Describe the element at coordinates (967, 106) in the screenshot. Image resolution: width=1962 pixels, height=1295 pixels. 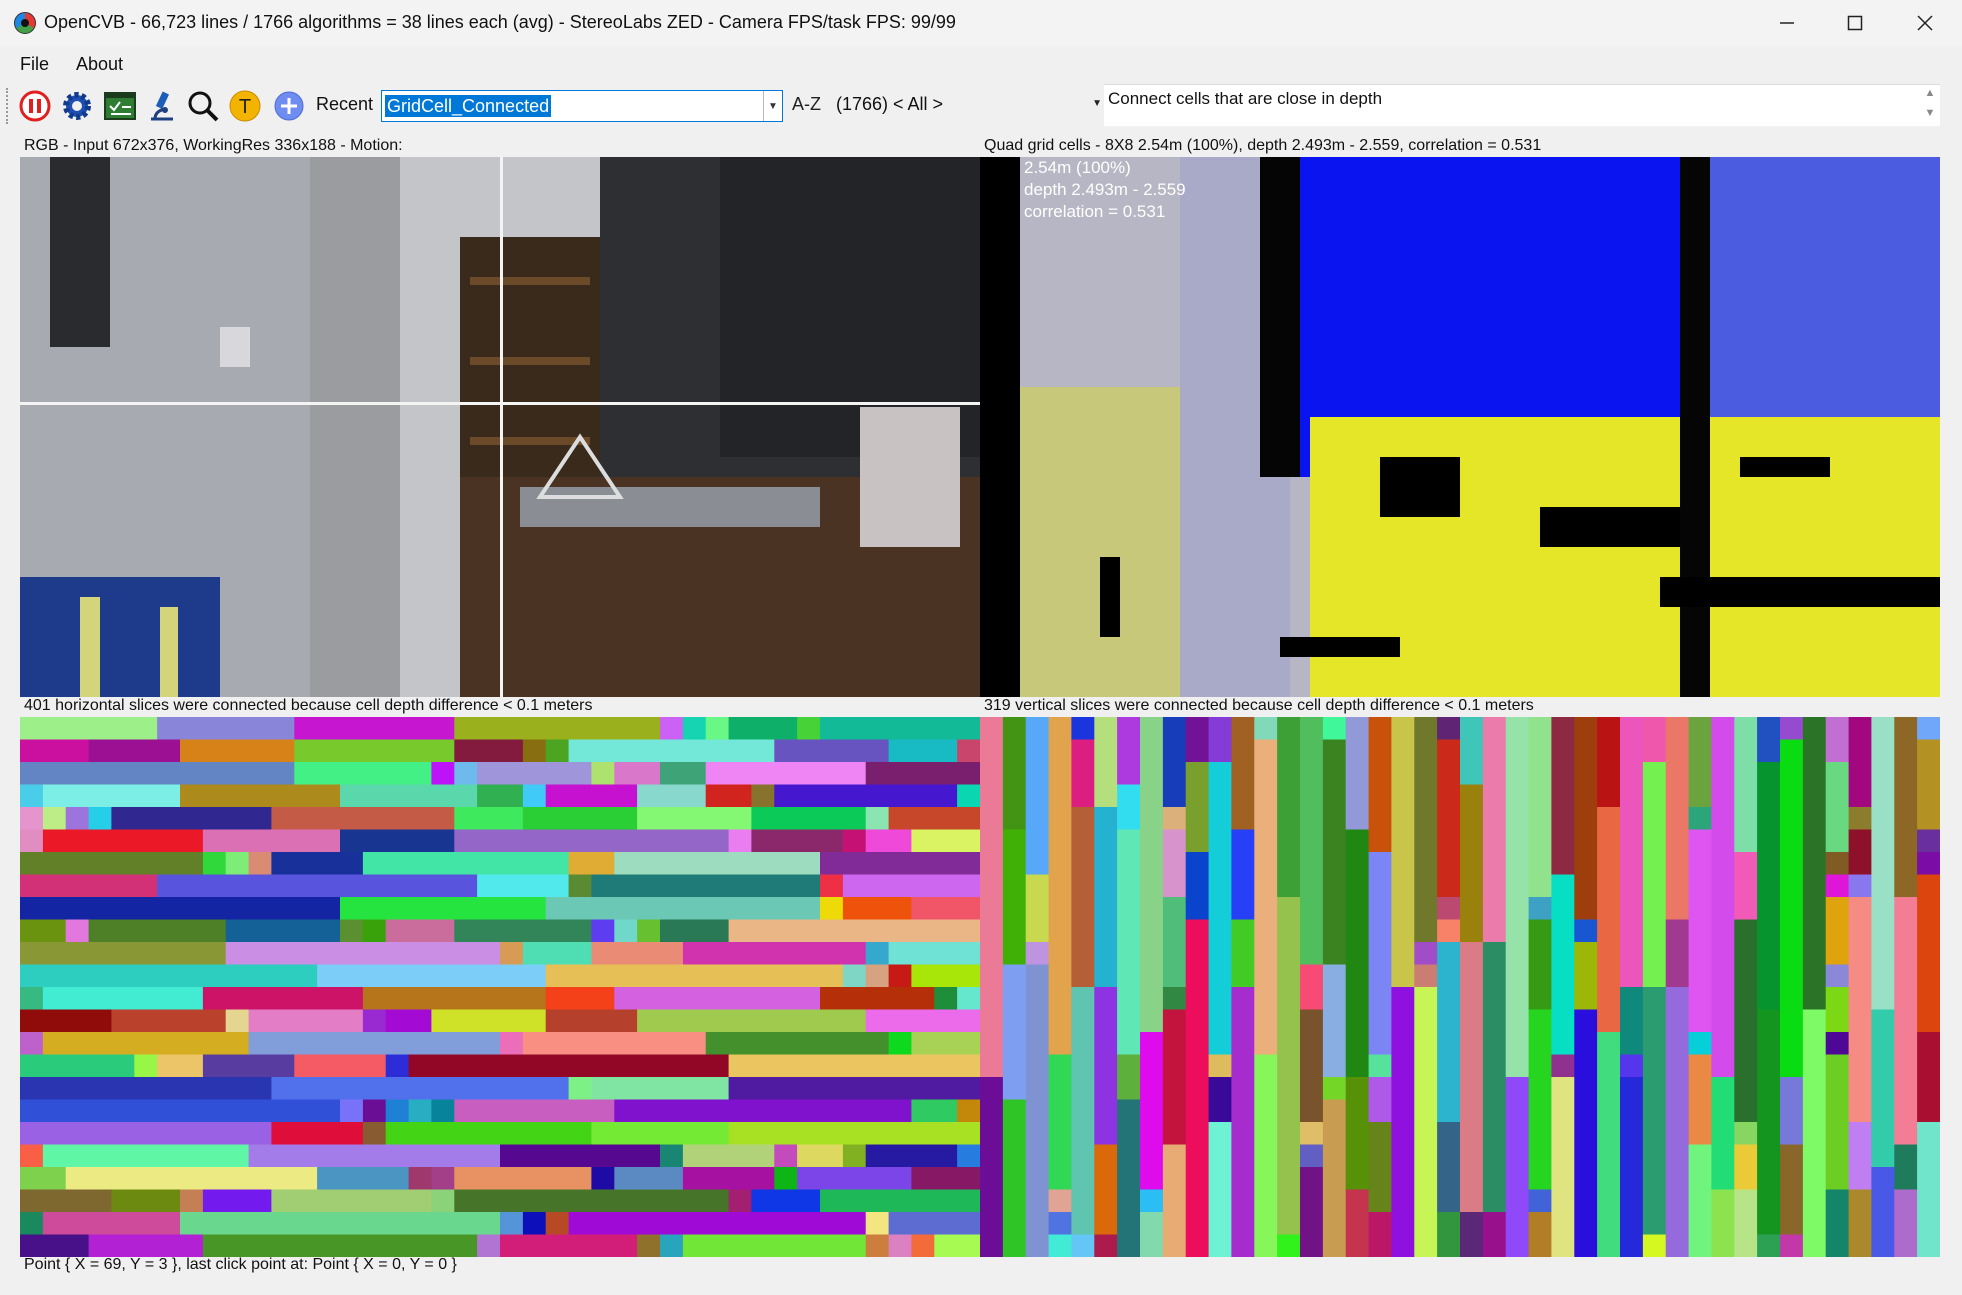
I see `algorithm-group-select: (1766) < All > ▼` at that location.